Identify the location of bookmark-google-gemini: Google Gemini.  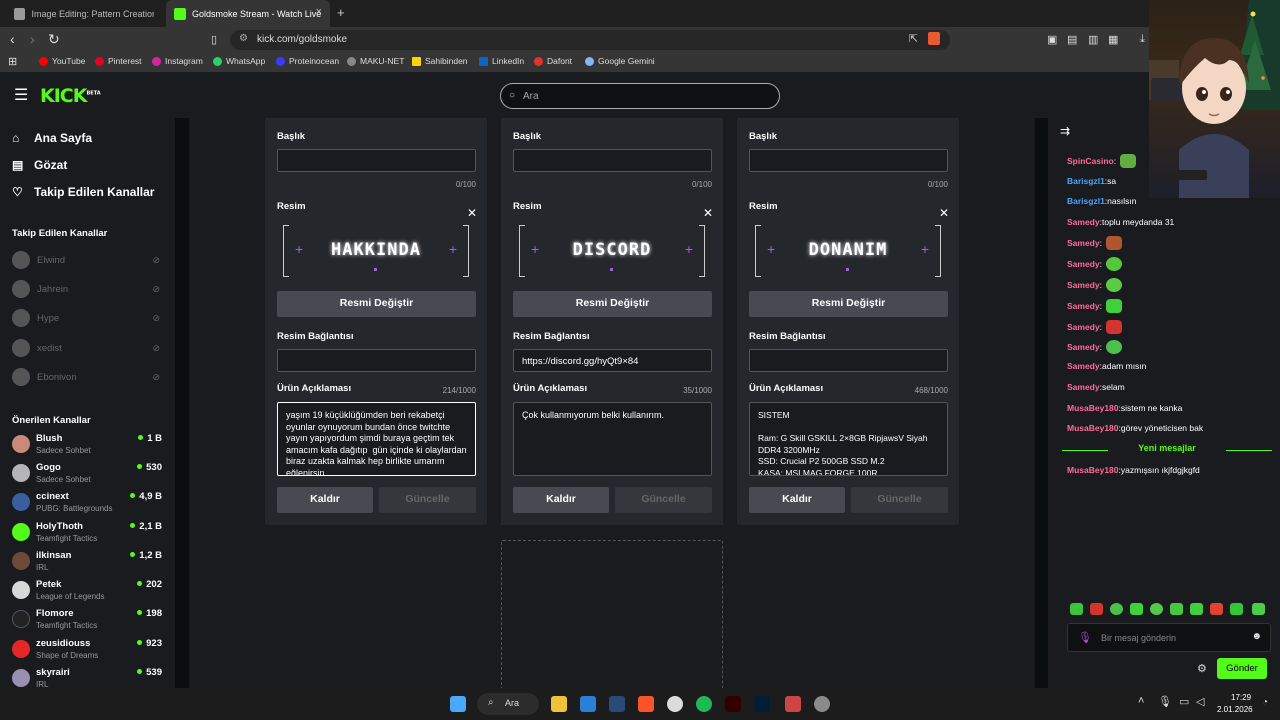
(620, 61).